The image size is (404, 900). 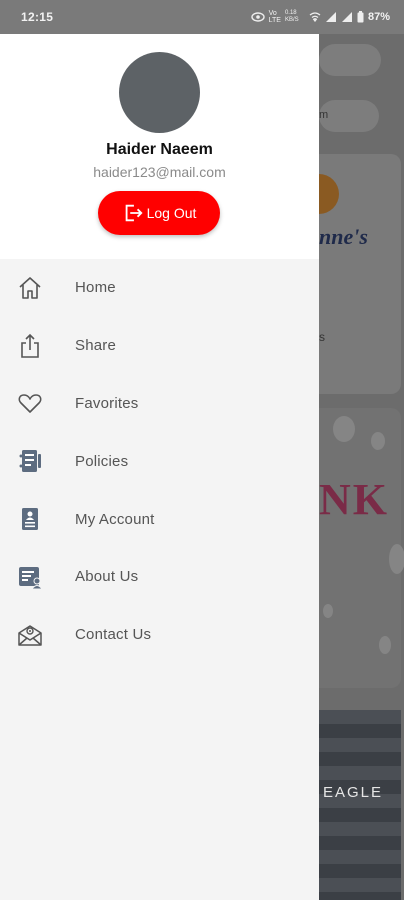 What do you see at coordinates (96, 346) in the screenshot?
I see `menu-item-label: Share` at bounding box center [96, 346].